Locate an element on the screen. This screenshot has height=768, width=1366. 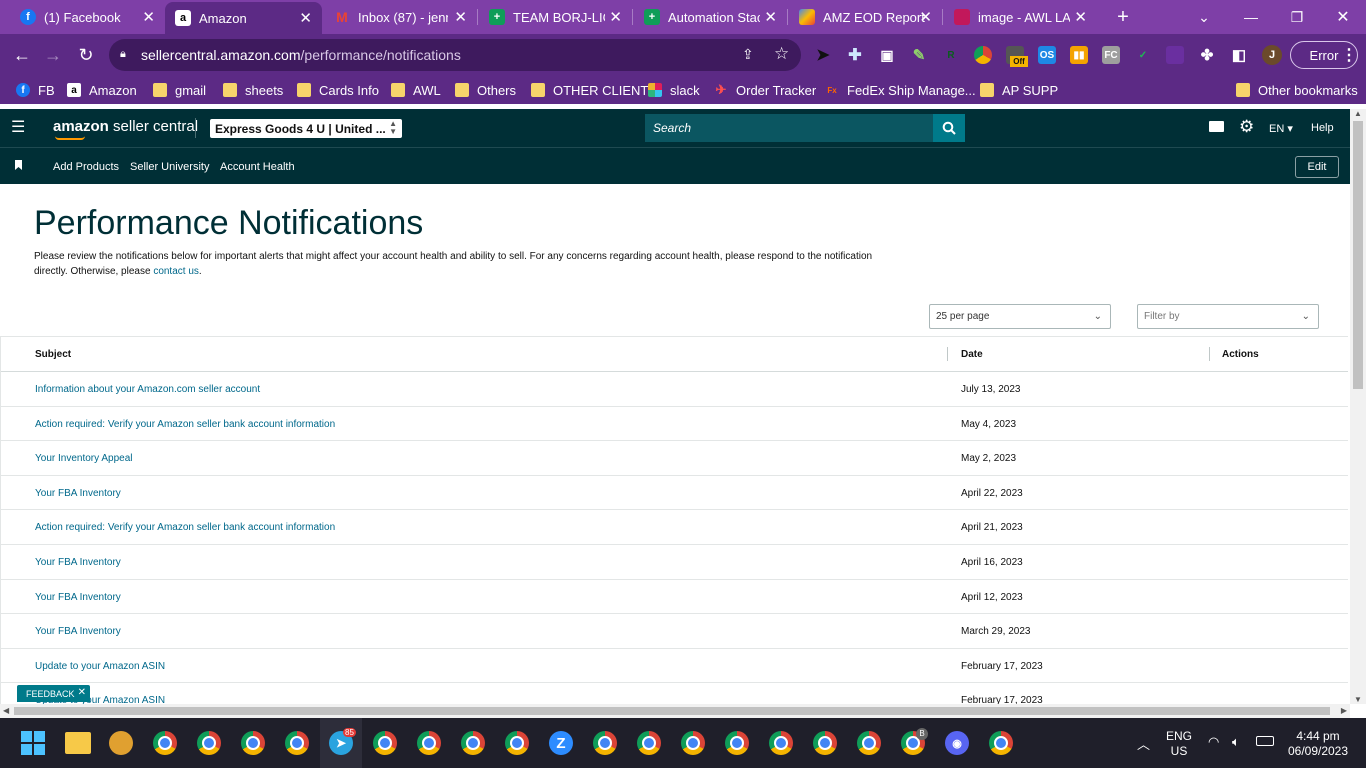
bookmark-cards-info: Cards Info is located at coordinates (338, 90).